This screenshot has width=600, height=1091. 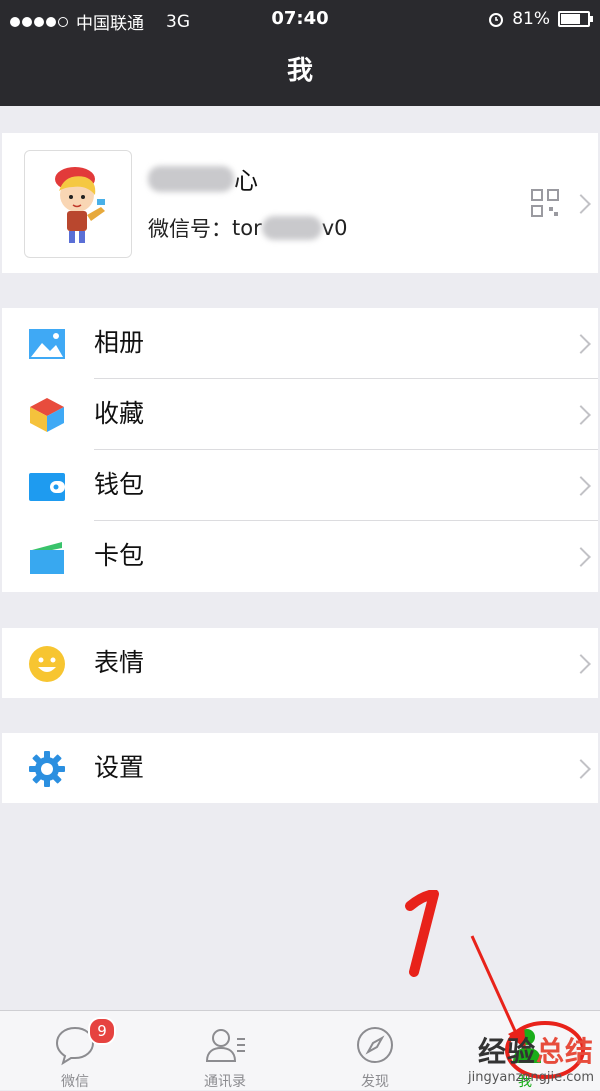 What do you see at coordinates (47, 558) in the screenshot?
I see `card-pack-icon` at bounding box center [47, 558].